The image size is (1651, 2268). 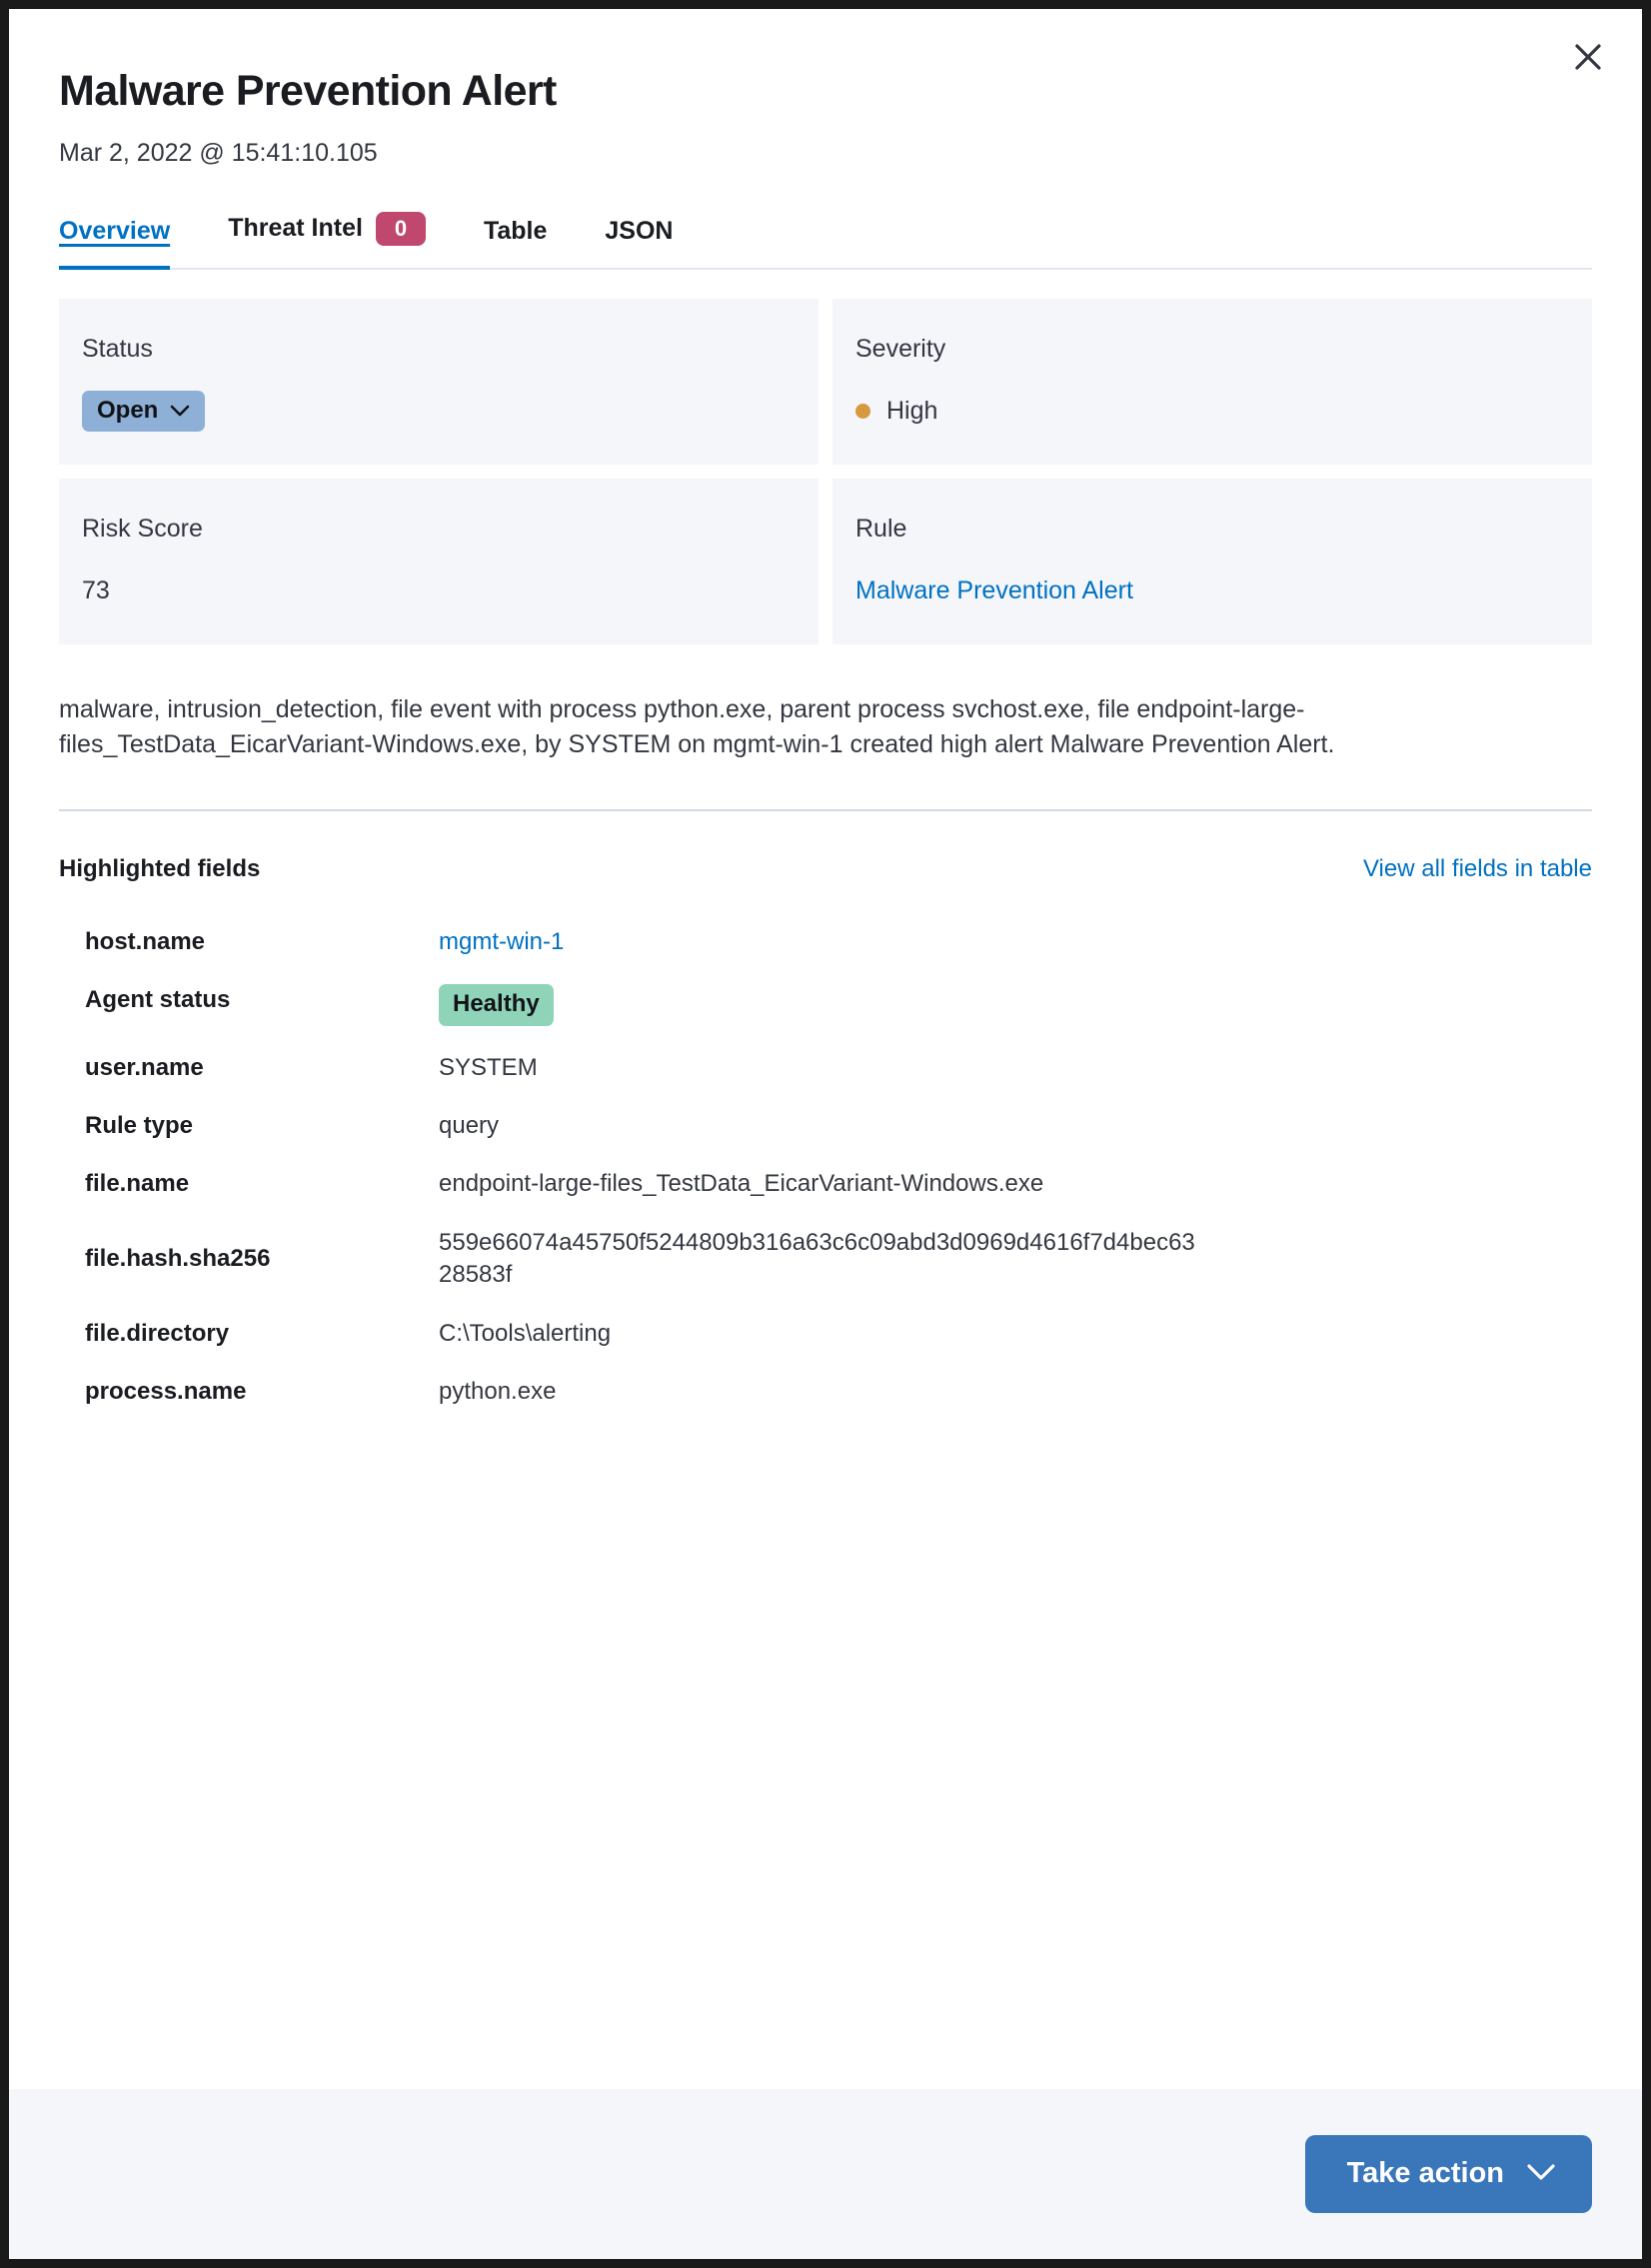 What do you see at coordinates (400, 228) in the screenshot?
I see `threat-intel-count-badge: 0` at bounding box center [400, 228].